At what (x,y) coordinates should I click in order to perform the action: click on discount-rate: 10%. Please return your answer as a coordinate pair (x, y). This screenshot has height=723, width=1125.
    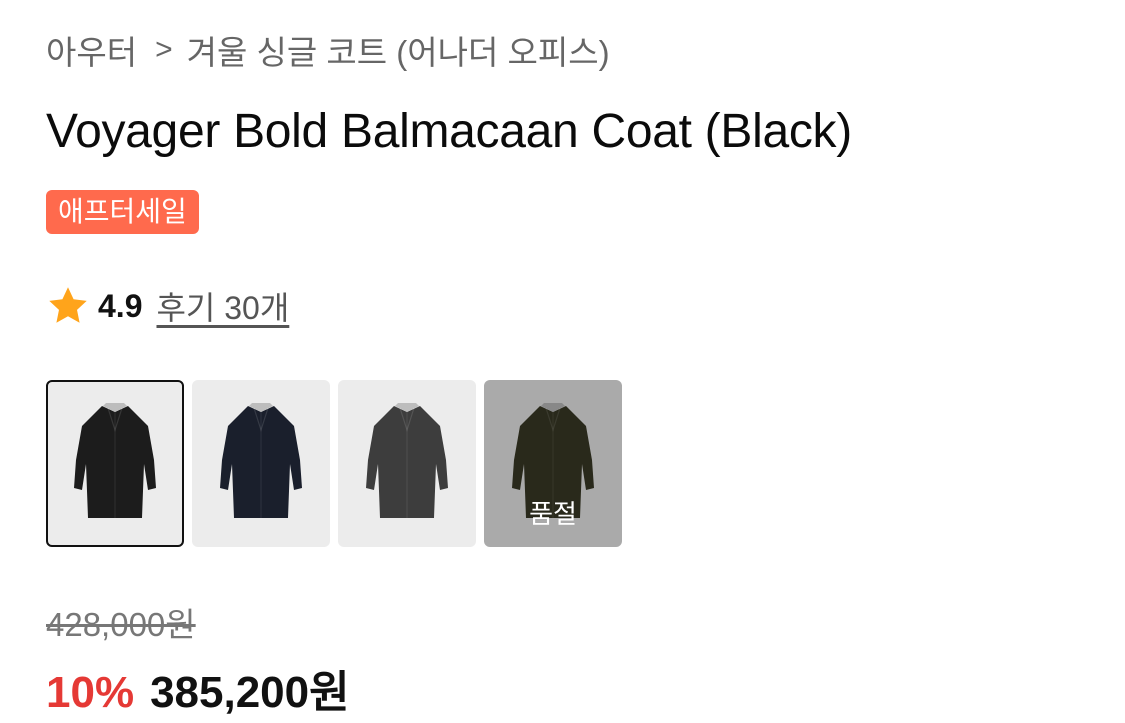
    Looking at the image, I should click on (90, 692).